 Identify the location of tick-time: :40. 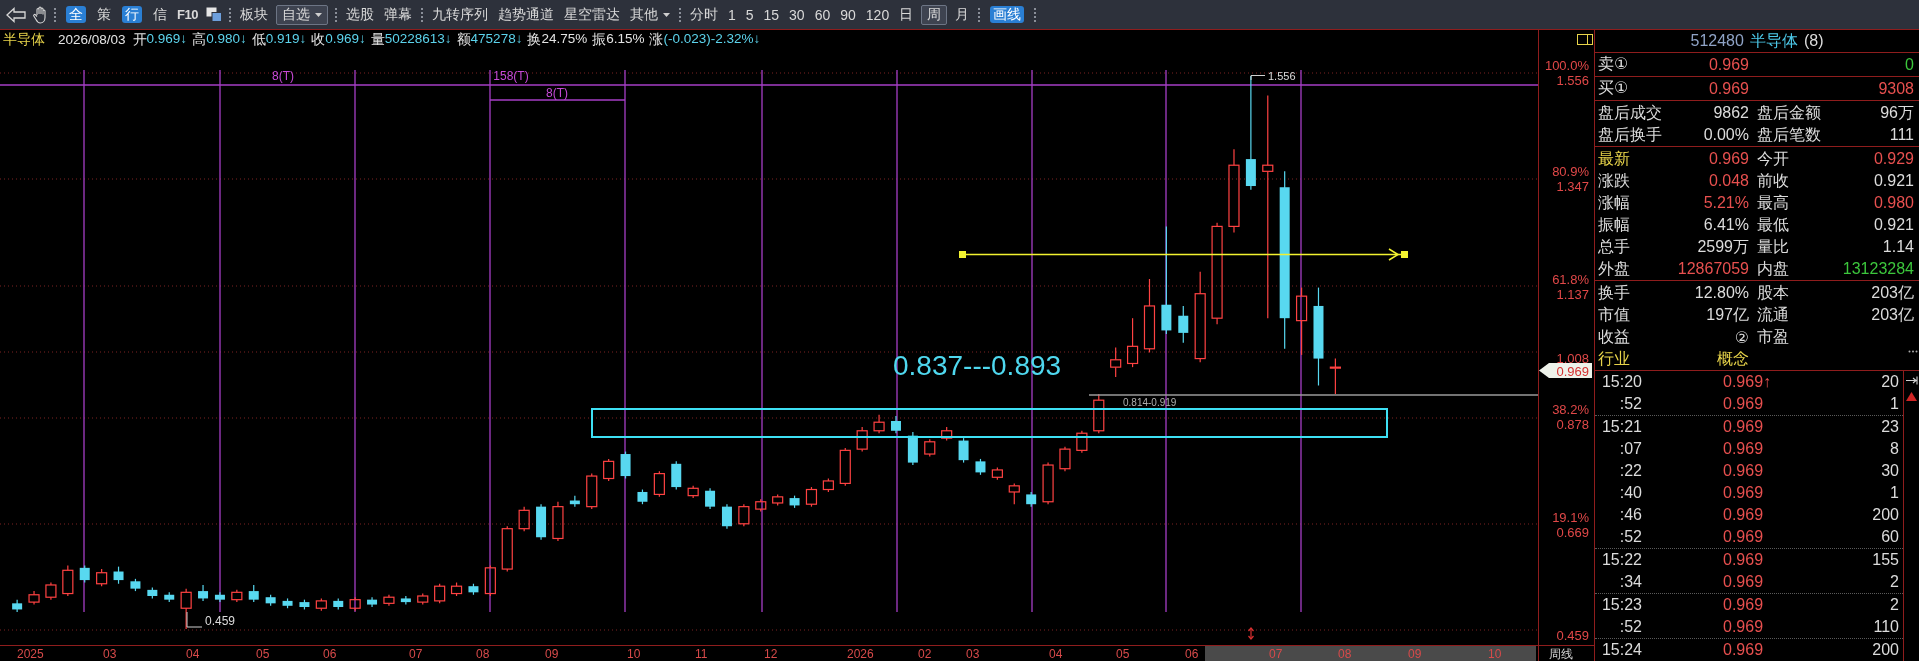
(1630, 493).